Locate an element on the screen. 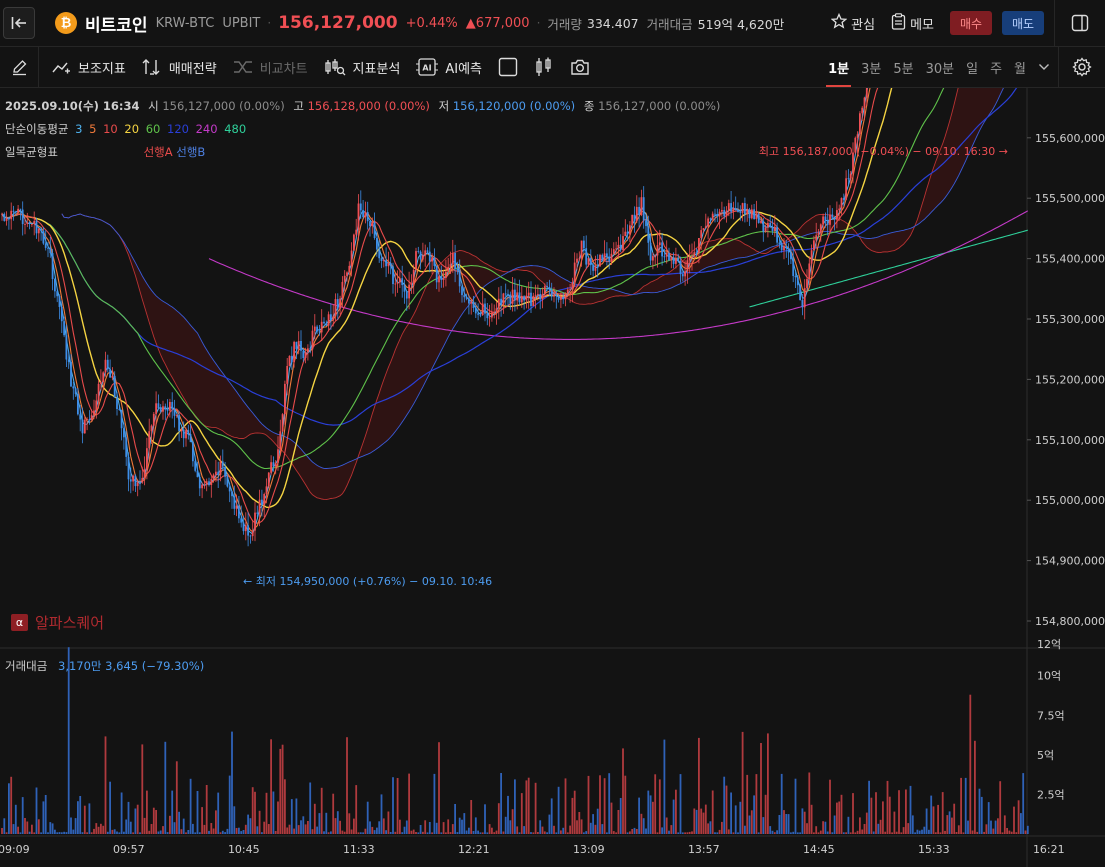 The height and width of the screenshot is (867, 1105). ai-forecast-button: AI AI예측 is located at coordinates (449, 67).